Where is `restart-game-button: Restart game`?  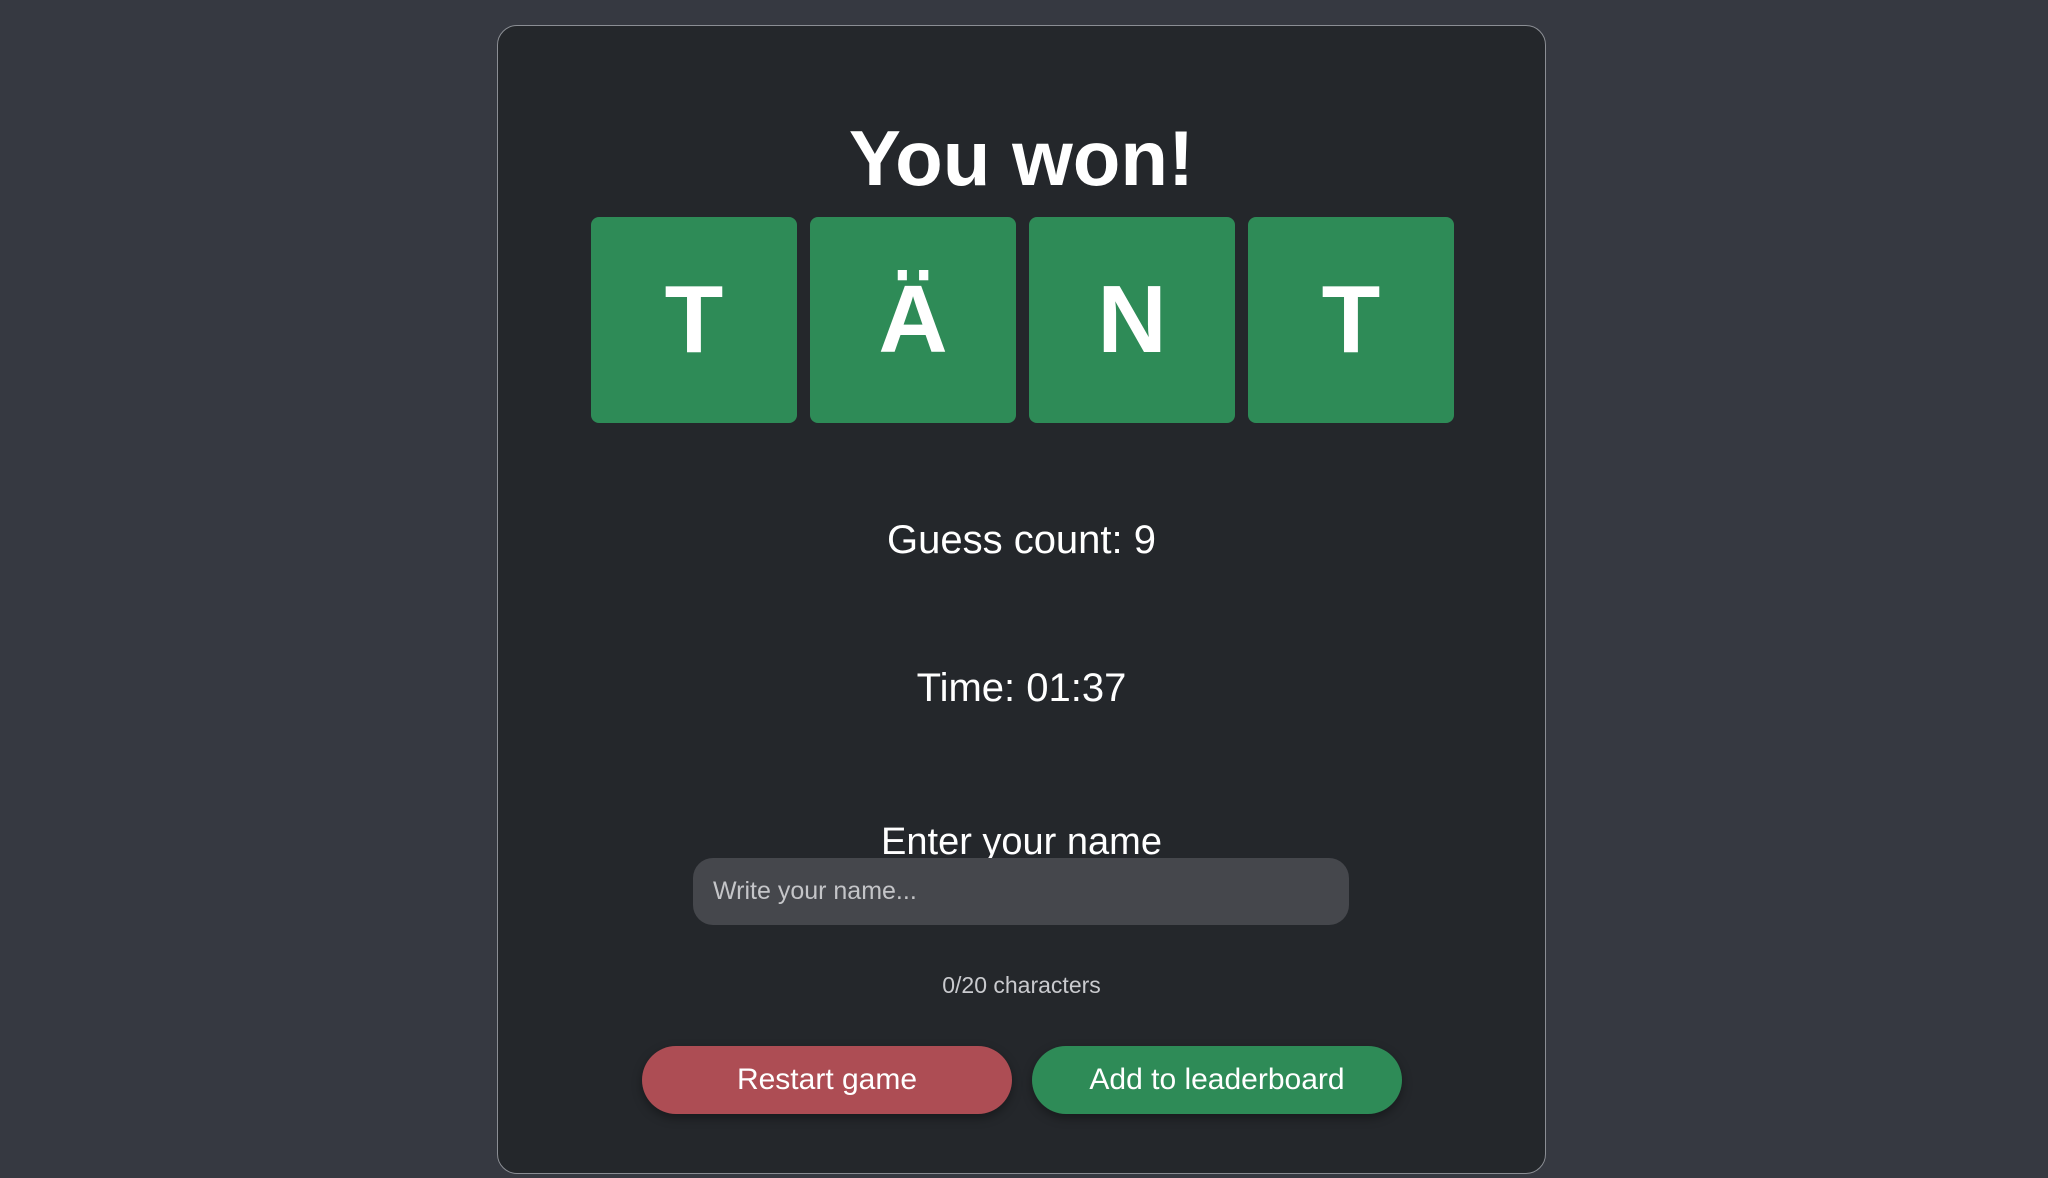
restart-game-button: Restart game is located at coordinates (827, 1080).